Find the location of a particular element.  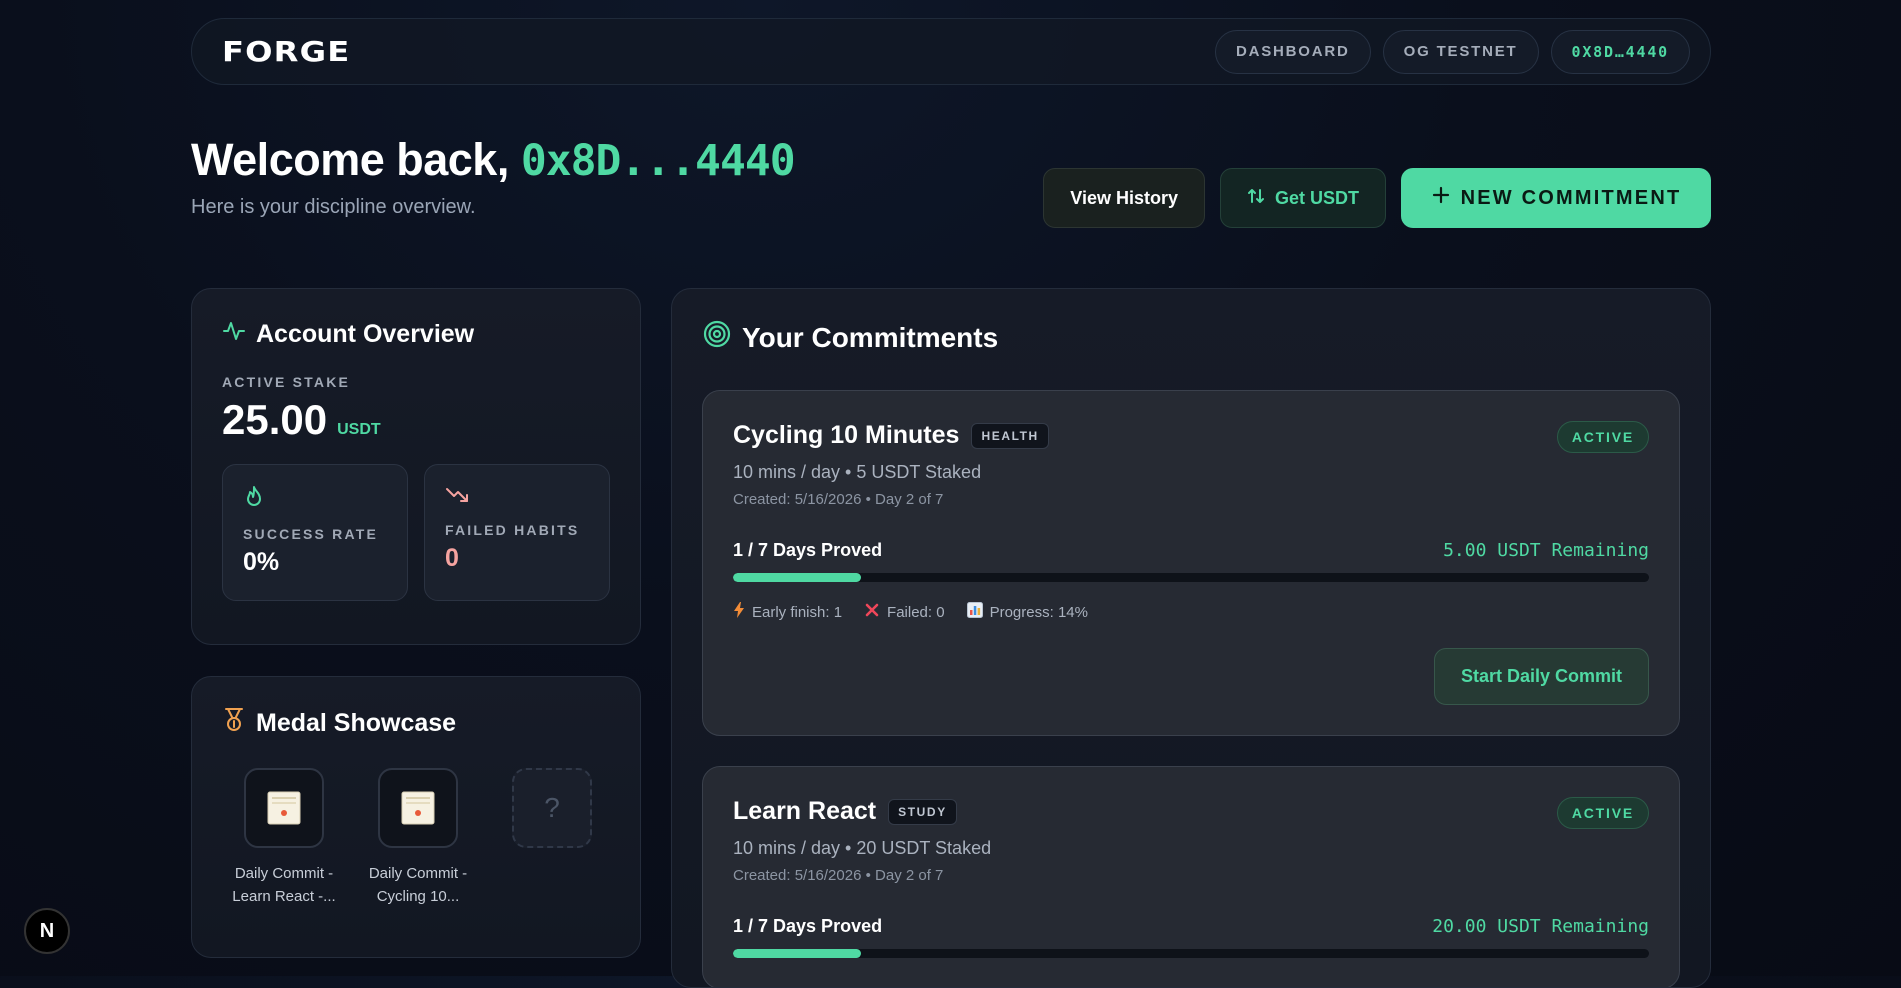

nav-pills: DASHBOARD OG TESTNET 0X8D…4440 is located at coordinates (1452, 51).